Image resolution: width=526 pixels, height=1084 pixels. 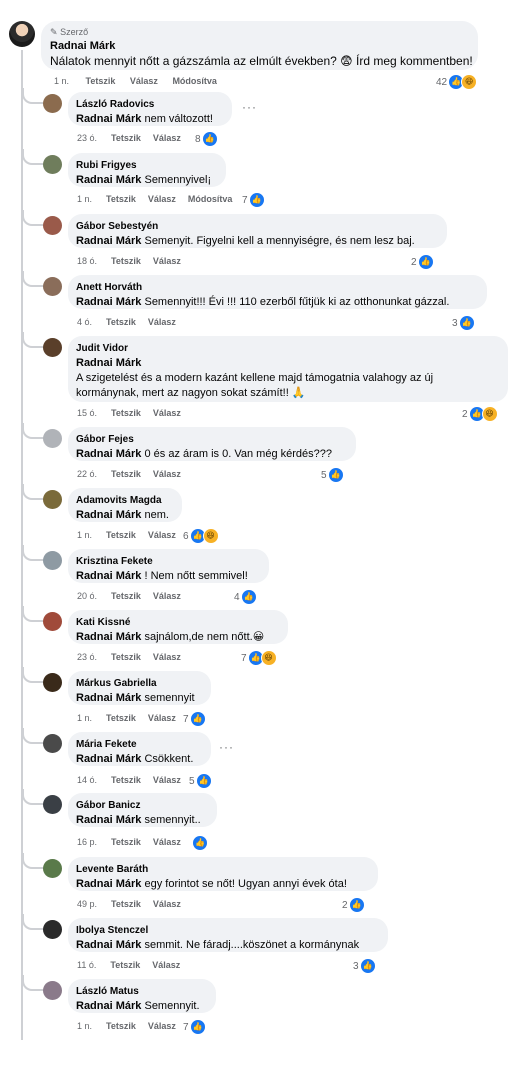 I want to click on commenter-name: Judit Vidor, so click(x=102, y=348).